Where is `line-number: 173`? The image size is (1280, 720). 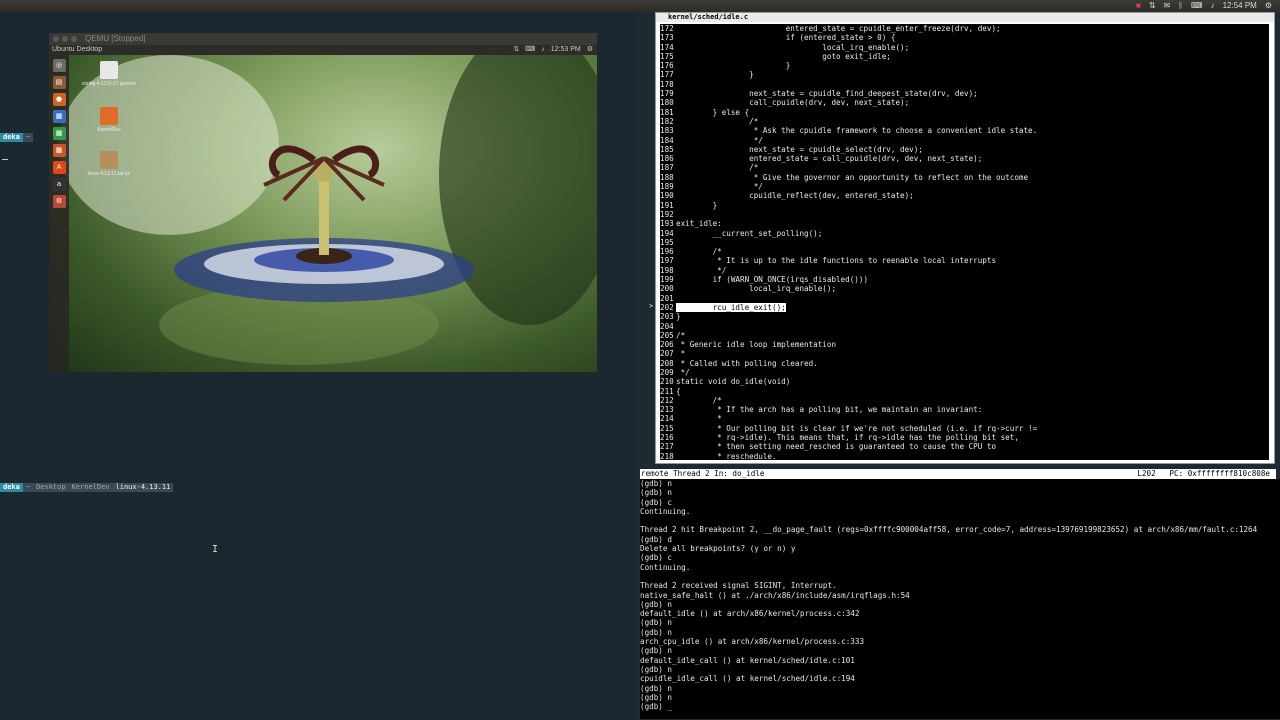
line-number: 173 is located at coordinates (667, 38).